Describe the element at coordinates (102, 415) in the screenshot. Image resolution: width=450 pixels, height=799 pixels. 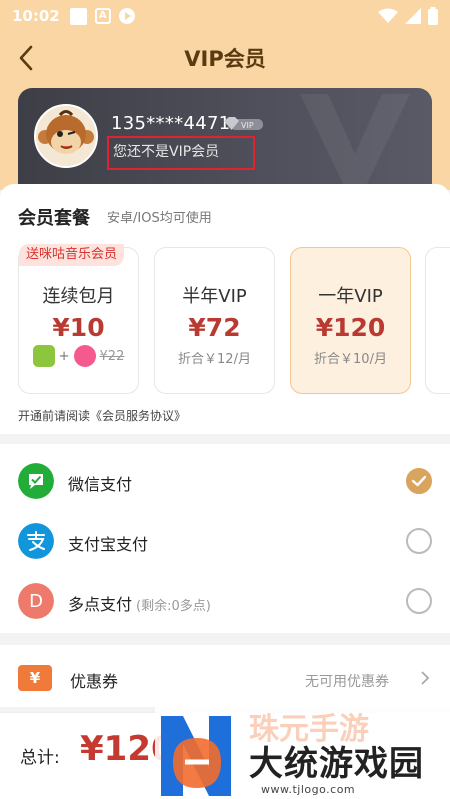
I see `agreement-link: 开通前请阅读《会员服务协议》` at that location.